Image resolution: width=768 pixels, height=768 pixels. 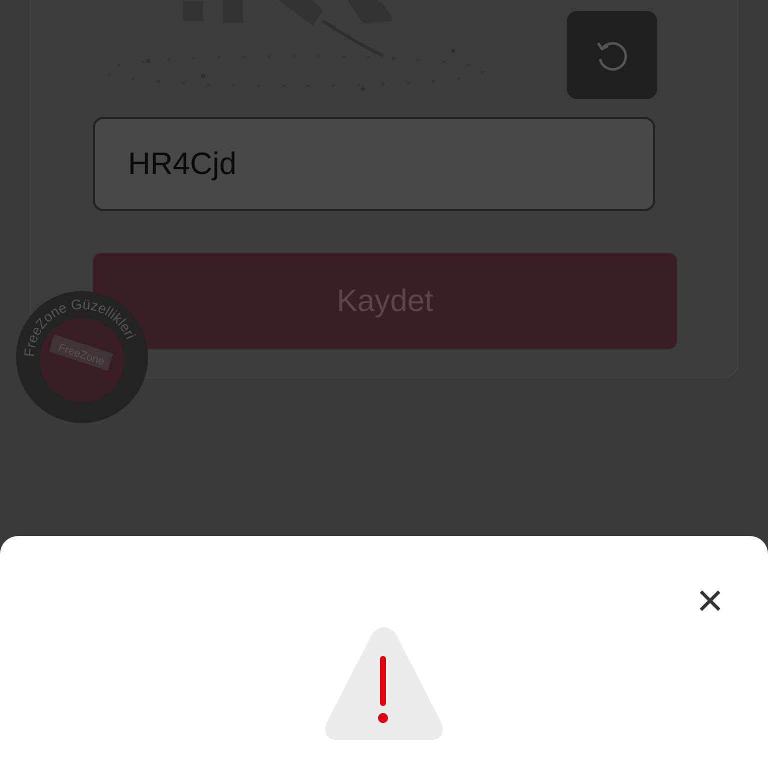 I want to click on warning-icon, so click(x=384, y=684).